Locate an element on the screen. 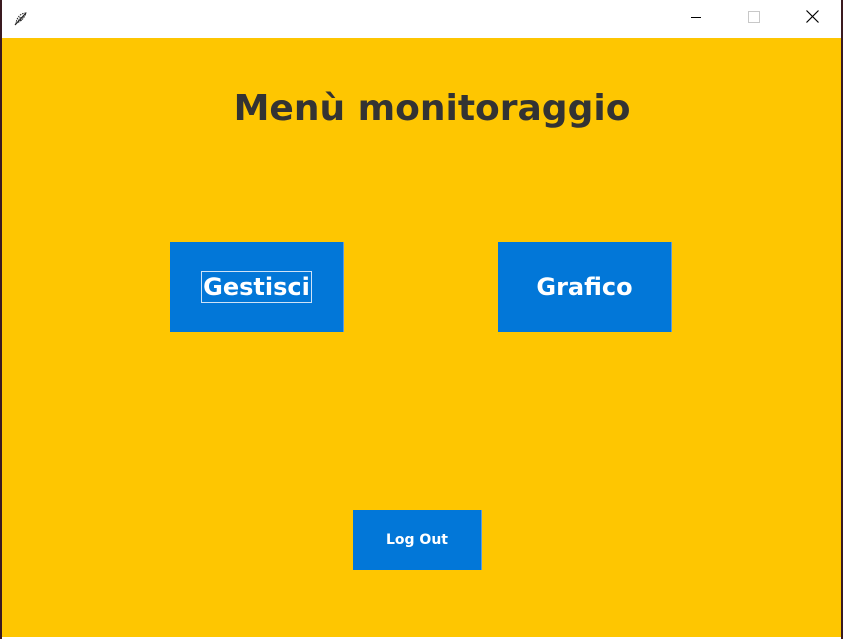 The height and width of the screenshot is (639, 843). minimize-button is located at coordinates (696, 19).